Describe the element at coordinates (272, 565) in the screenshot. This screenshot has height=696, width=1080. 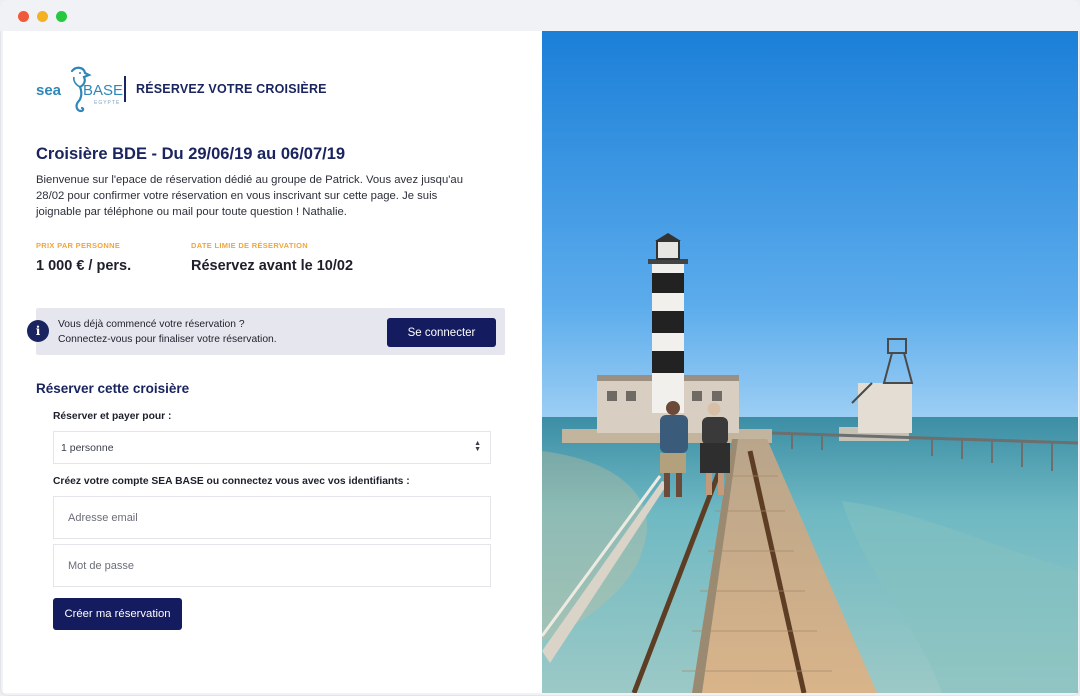
I see `password-field` at that location.